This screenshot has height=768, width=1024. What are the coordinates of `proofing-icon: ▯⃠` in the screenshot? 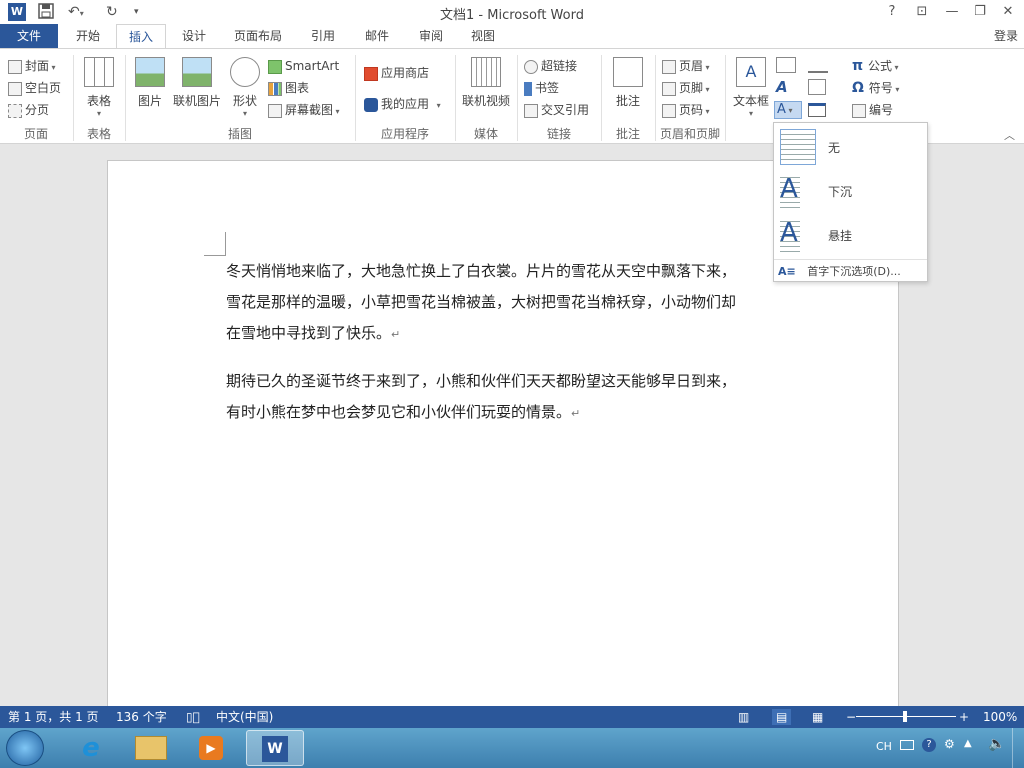 It's located at (193, 717).